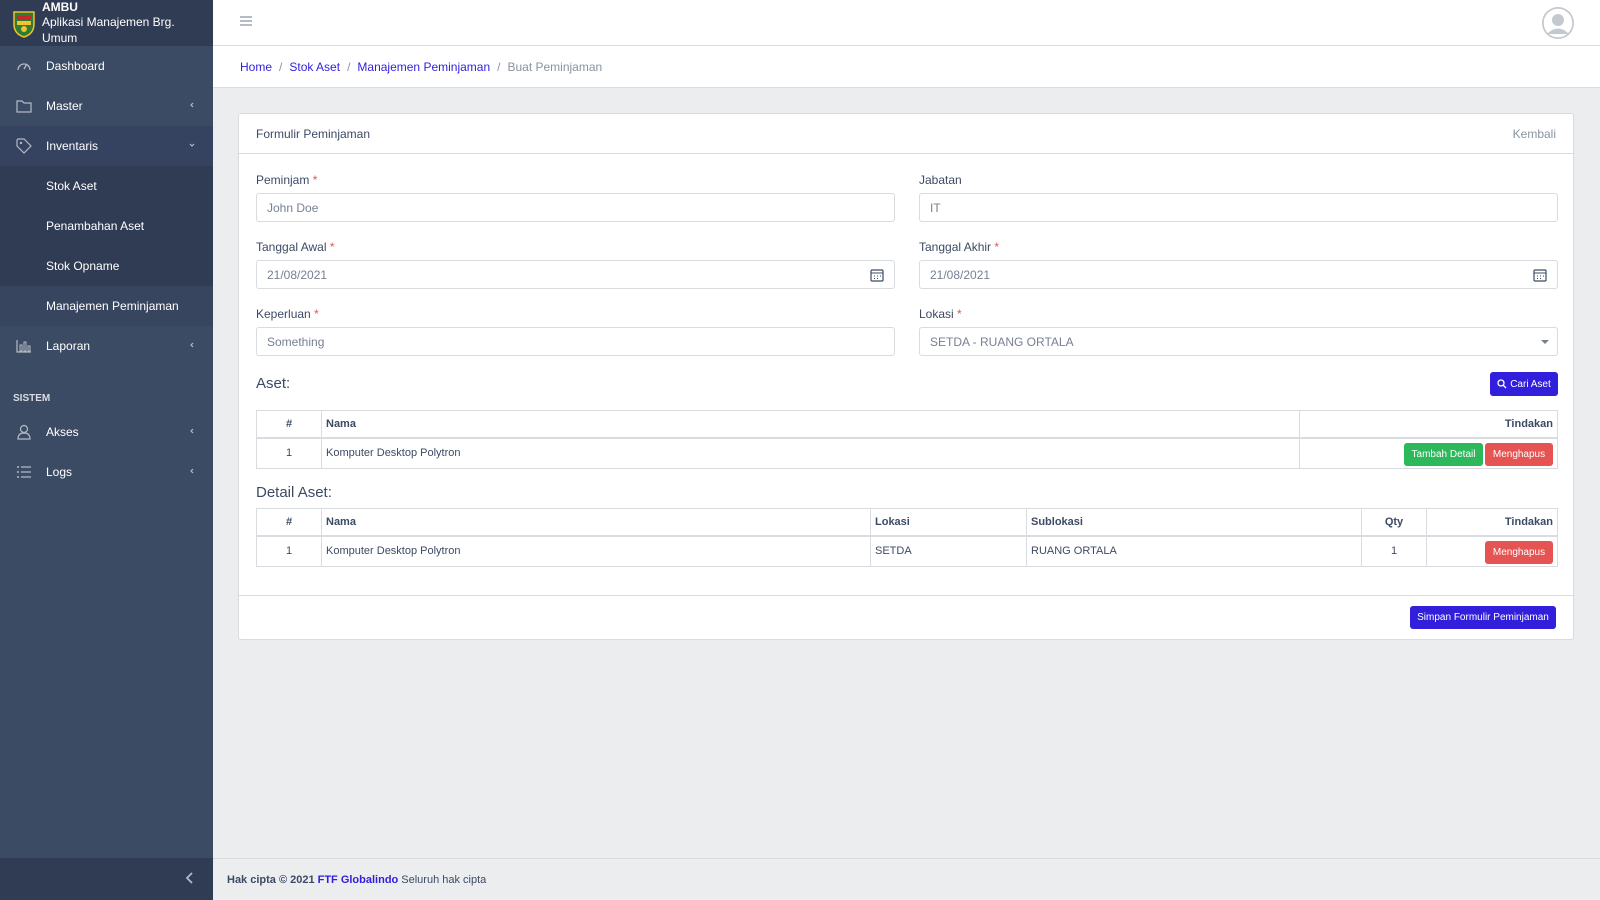 The image size is (1600, 900). I want to click on column-header: Tindakan, so click(1492, 522).